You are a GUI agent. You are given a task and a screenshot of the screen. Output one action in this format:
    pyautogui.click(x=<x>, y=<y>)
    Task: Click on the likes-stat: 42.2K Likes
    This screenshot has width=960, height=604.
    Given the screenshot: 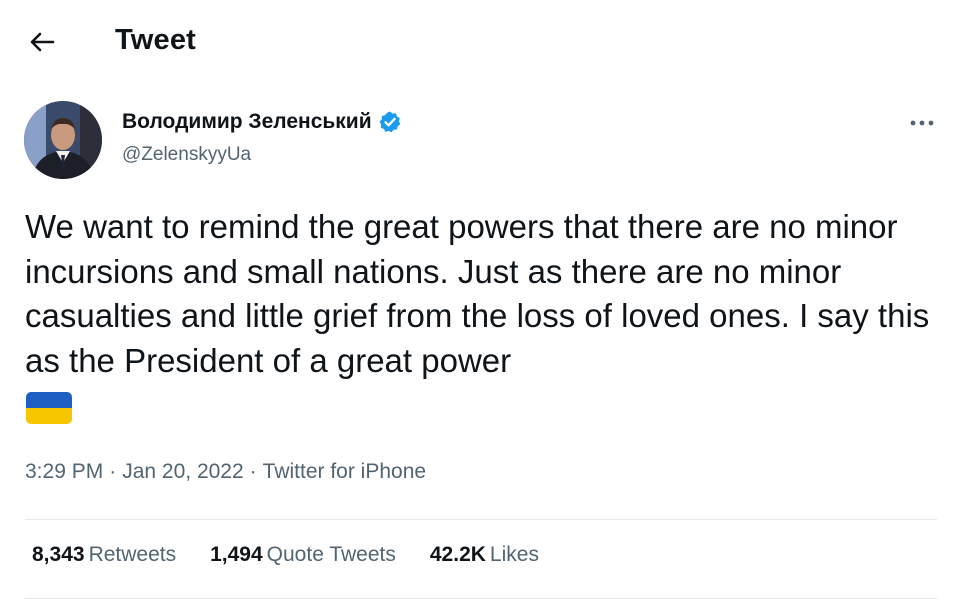 What is the action you would take?
    pyautogui.click(x=484, y=555)
    